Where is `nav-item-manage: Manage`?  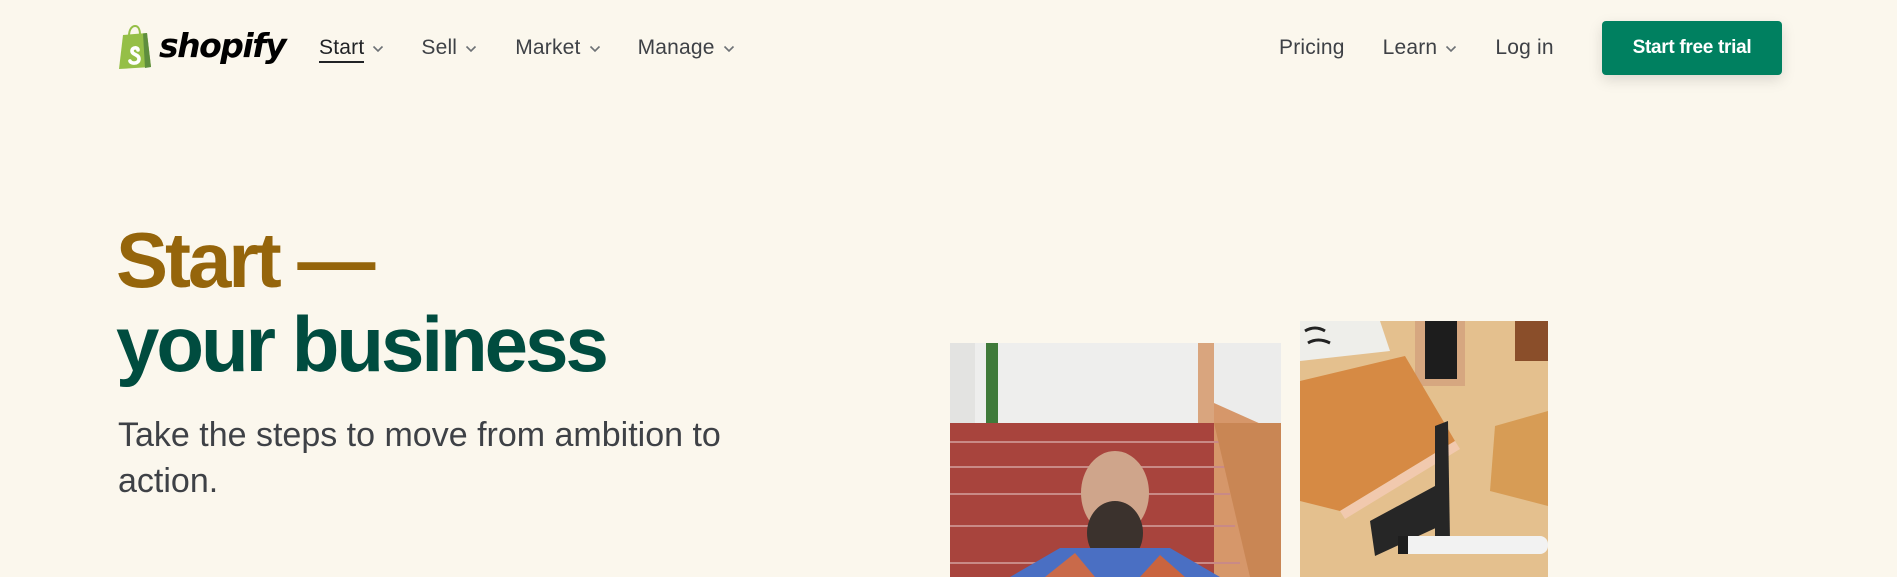
nav-item-manage: Manage is located at coordinates (686, 48).